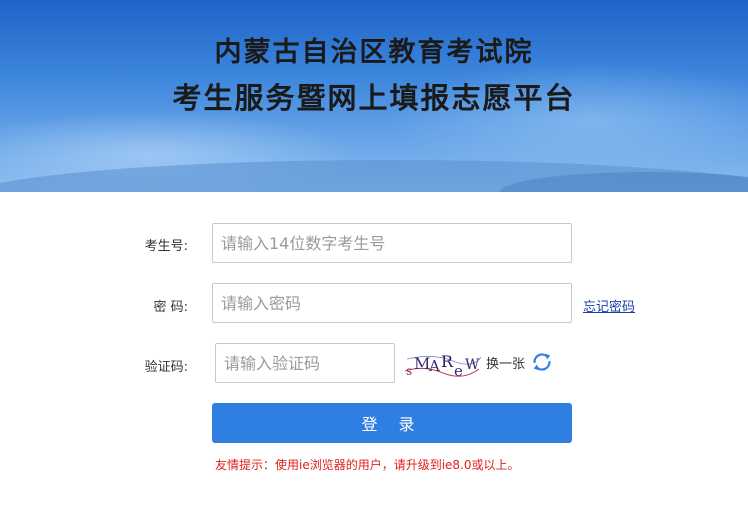  Describe the element at coordinates (392, 303) in the screenshot. I see `password-input` at that location.